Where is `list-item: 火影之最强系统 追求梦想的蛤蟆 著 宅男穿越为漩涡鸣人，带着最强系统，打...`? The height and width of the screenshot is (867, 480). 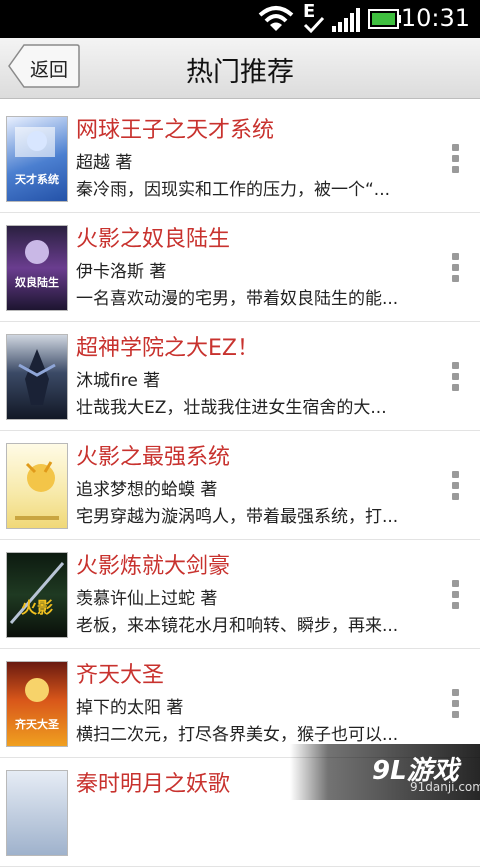
list-item: 火影之最强系统 追求梦想的蛤蟆 著 宅男穿越为漩涡鸣人，带着最强系统，打... is located at coordinates (240, 485).